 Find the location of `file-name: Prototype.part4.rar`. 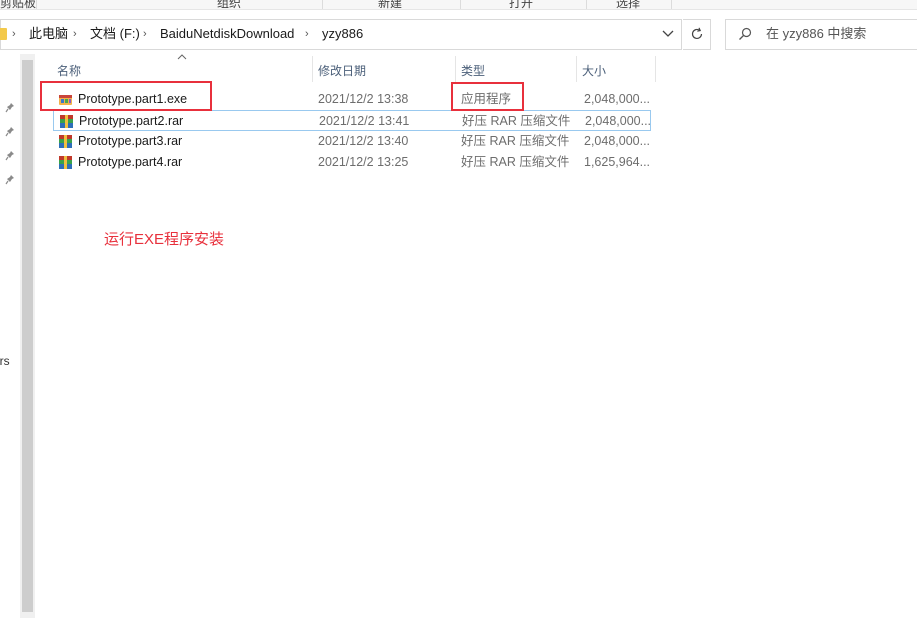

file-name: Prototype.part4.rar is located at coordinates (130, 162).